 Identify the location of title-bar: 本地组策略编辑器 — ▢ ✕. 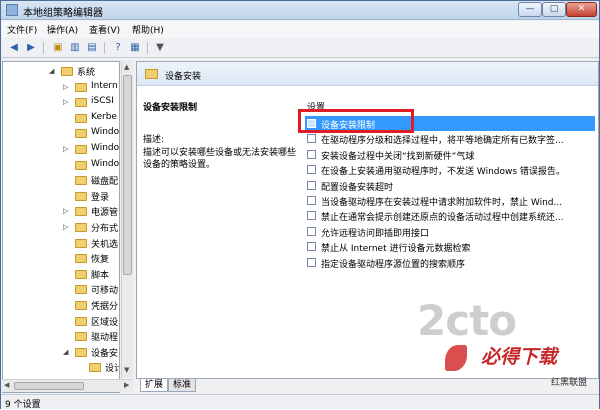
(300, 10).